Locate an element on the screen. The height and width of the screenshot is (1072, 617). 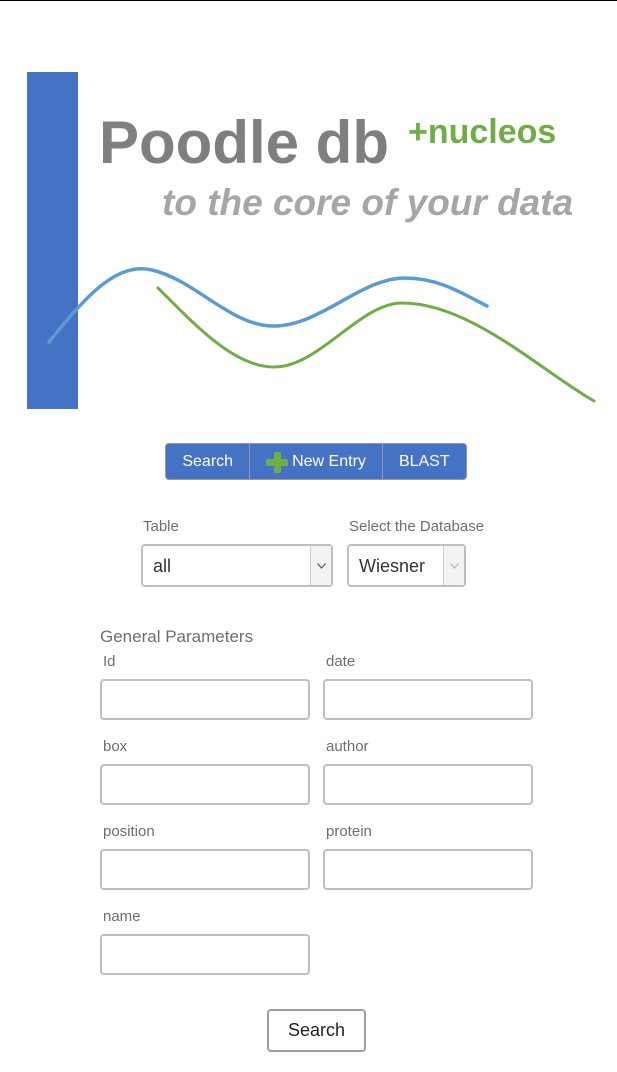
protein-field is located at coordinates (428, 869).